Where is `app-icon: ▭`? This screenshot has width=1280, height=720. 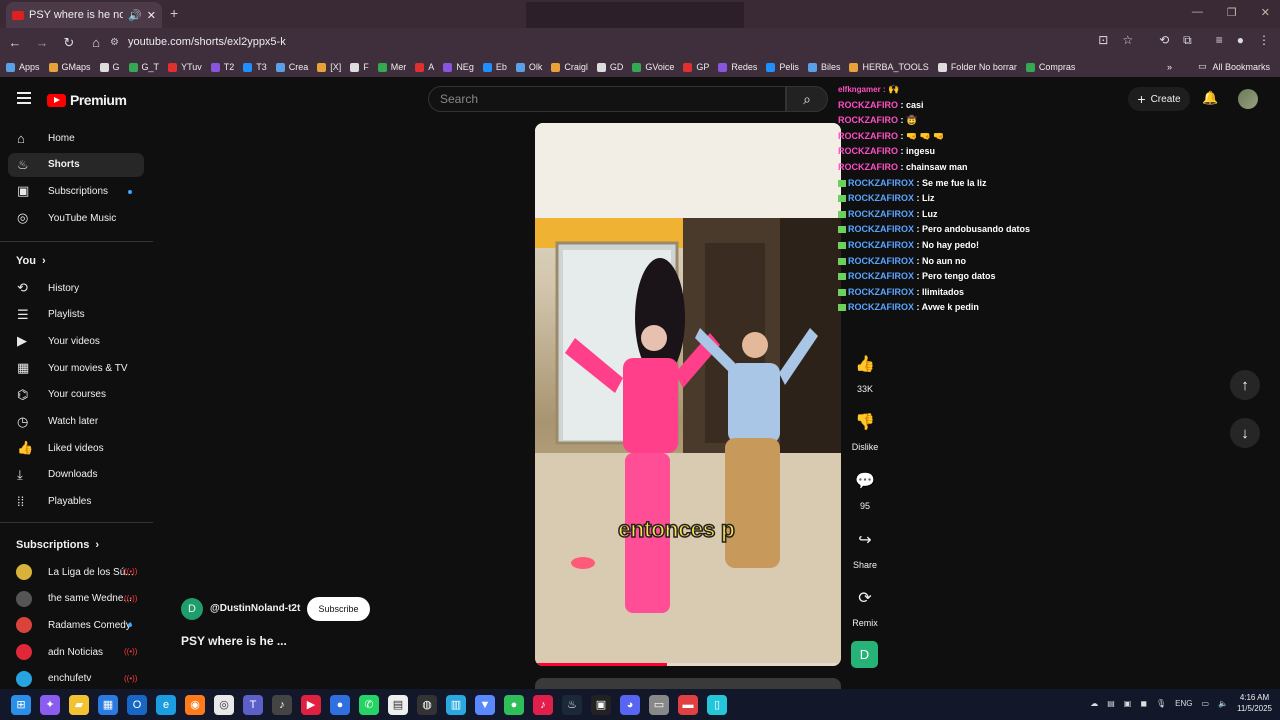 app-icon: ▭ is located at coordinates (659, 704).